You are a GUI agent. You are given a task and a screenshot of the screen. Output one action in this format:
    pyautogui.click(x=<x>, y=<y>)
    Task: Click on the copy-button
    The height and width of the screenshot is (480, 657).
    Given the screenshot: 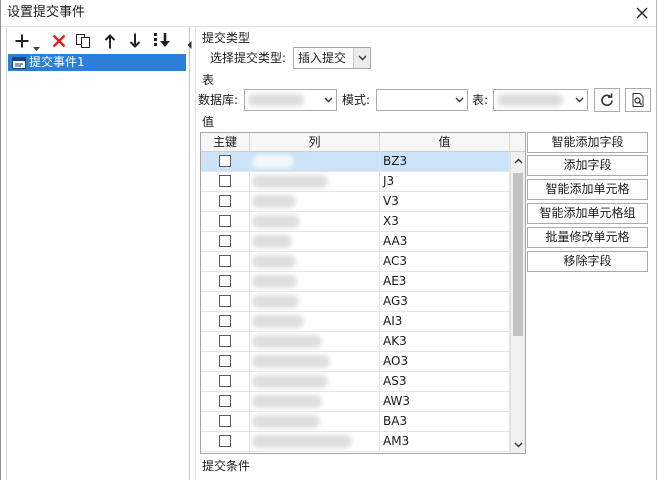 What is the action you would take?
    pyautogui.click(x=83, y=42)
    